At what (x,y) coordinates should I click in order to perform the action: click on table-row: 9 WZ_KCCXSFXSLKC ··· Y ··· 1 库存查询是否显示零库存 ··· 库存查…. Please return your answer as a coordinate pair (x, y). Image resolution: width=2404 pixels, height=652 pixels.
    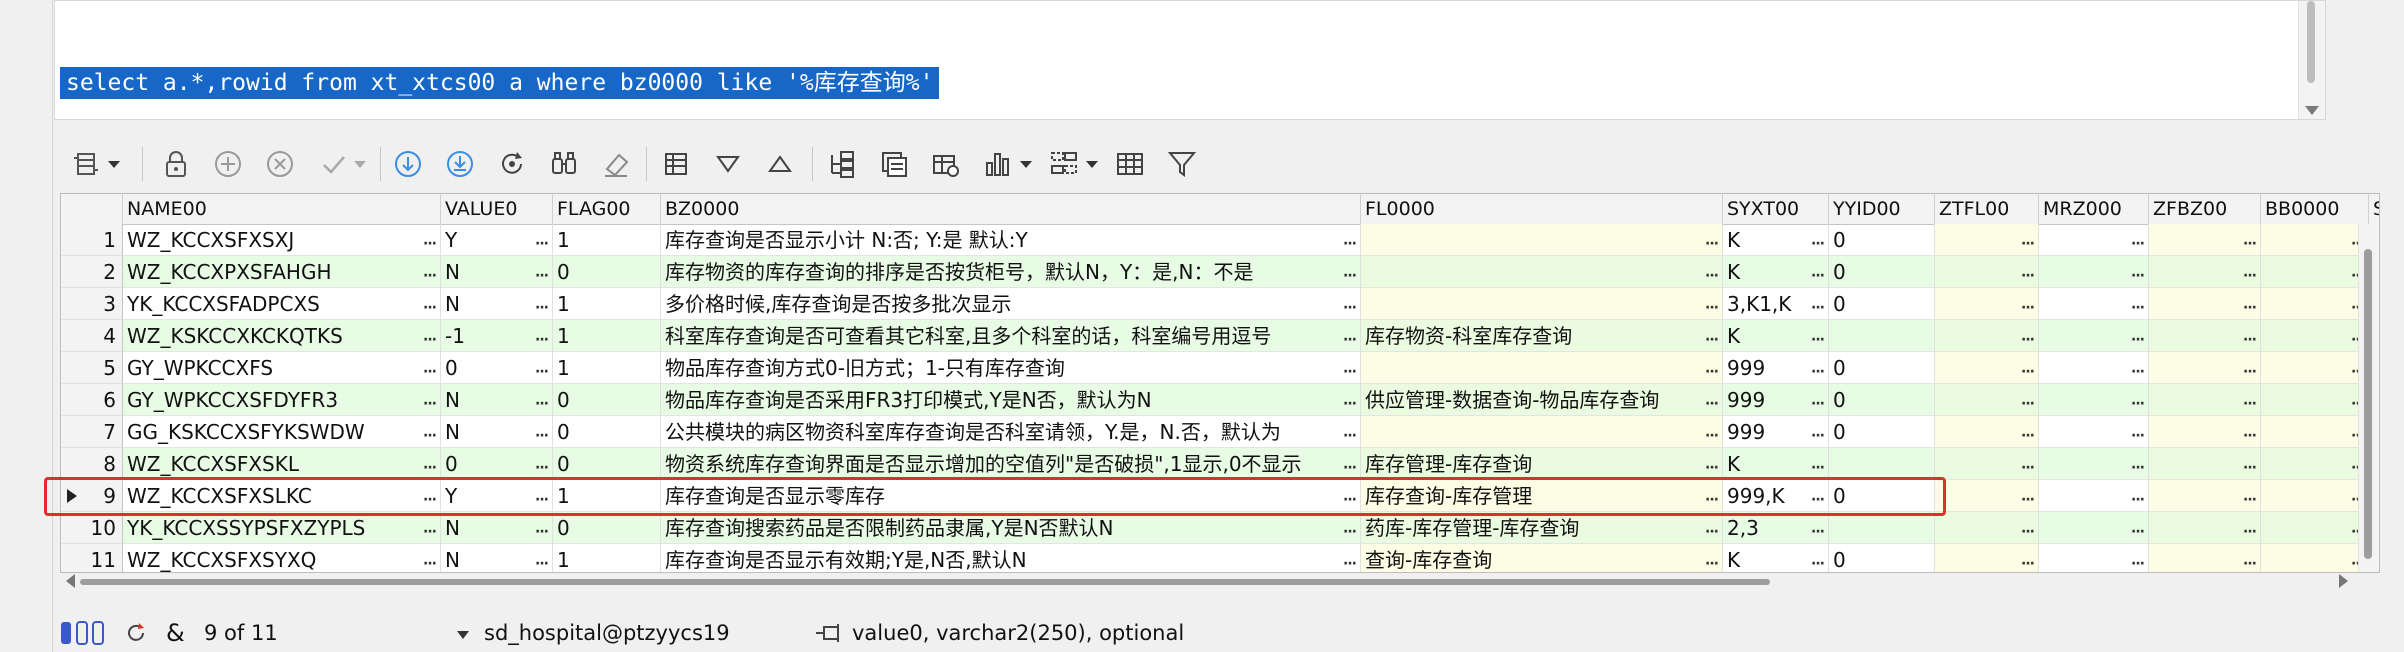
    Looking at the image, I should click on (1220, 496).